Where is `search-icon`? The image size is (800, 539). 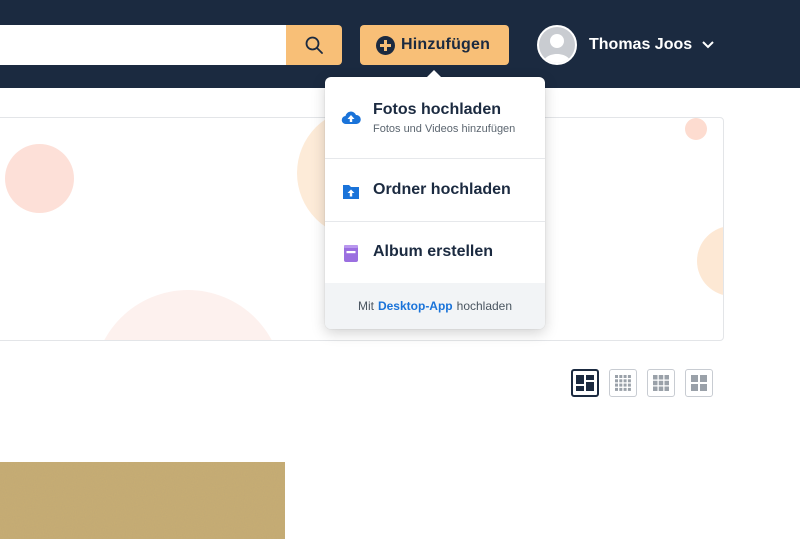
search-icon is located at coordinates (314, 45).